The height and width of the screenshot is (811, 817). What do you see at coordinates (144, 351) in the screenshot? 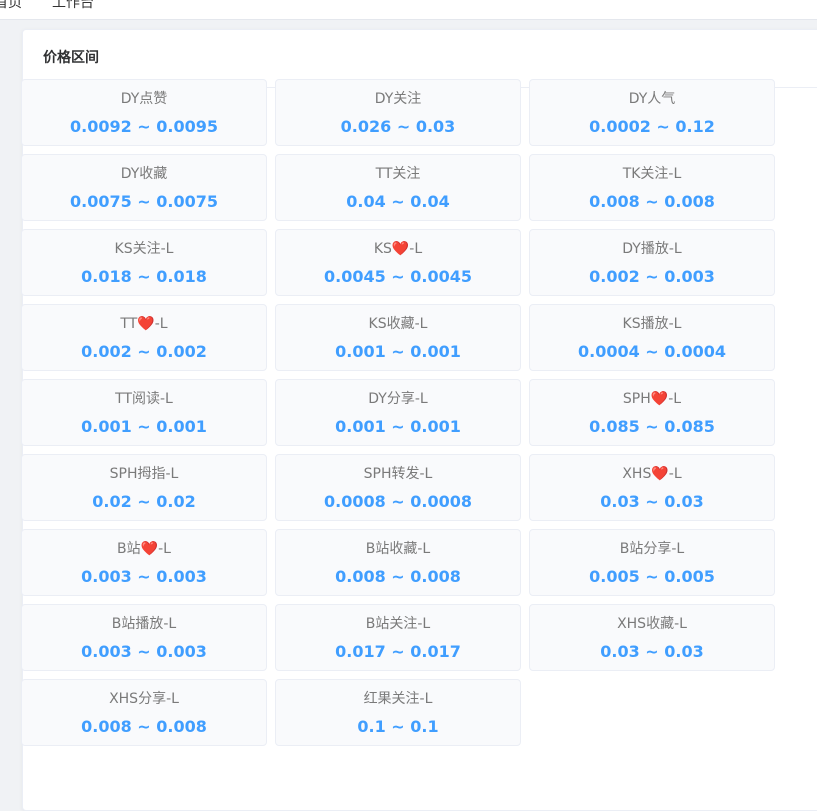
I see `price-item-range: 0.002 ~ 0.002` at bounding box center [144, 351].